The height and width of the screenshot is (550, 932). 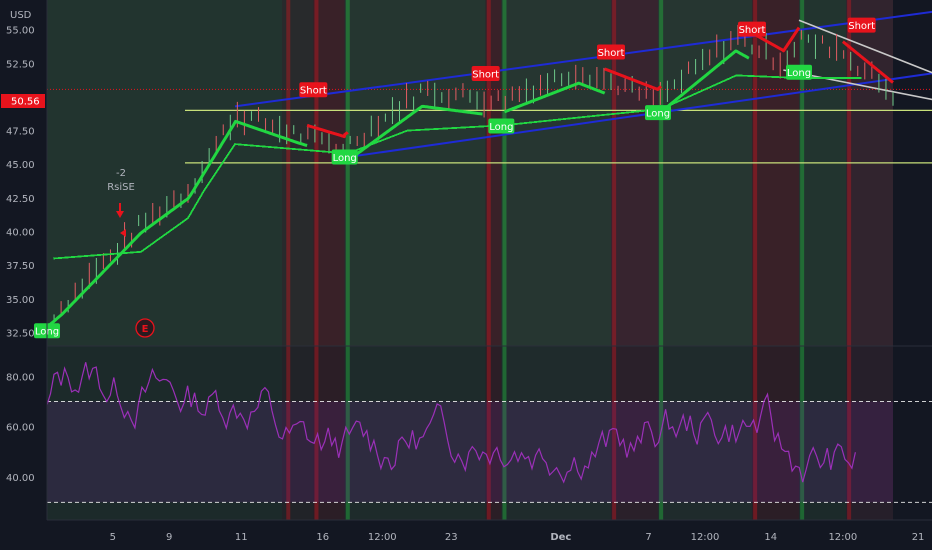 What do you see at coordinates (560, 537) in the screenshot?
I see `time-tick-label: Dec` at bounding box center [560, 537].